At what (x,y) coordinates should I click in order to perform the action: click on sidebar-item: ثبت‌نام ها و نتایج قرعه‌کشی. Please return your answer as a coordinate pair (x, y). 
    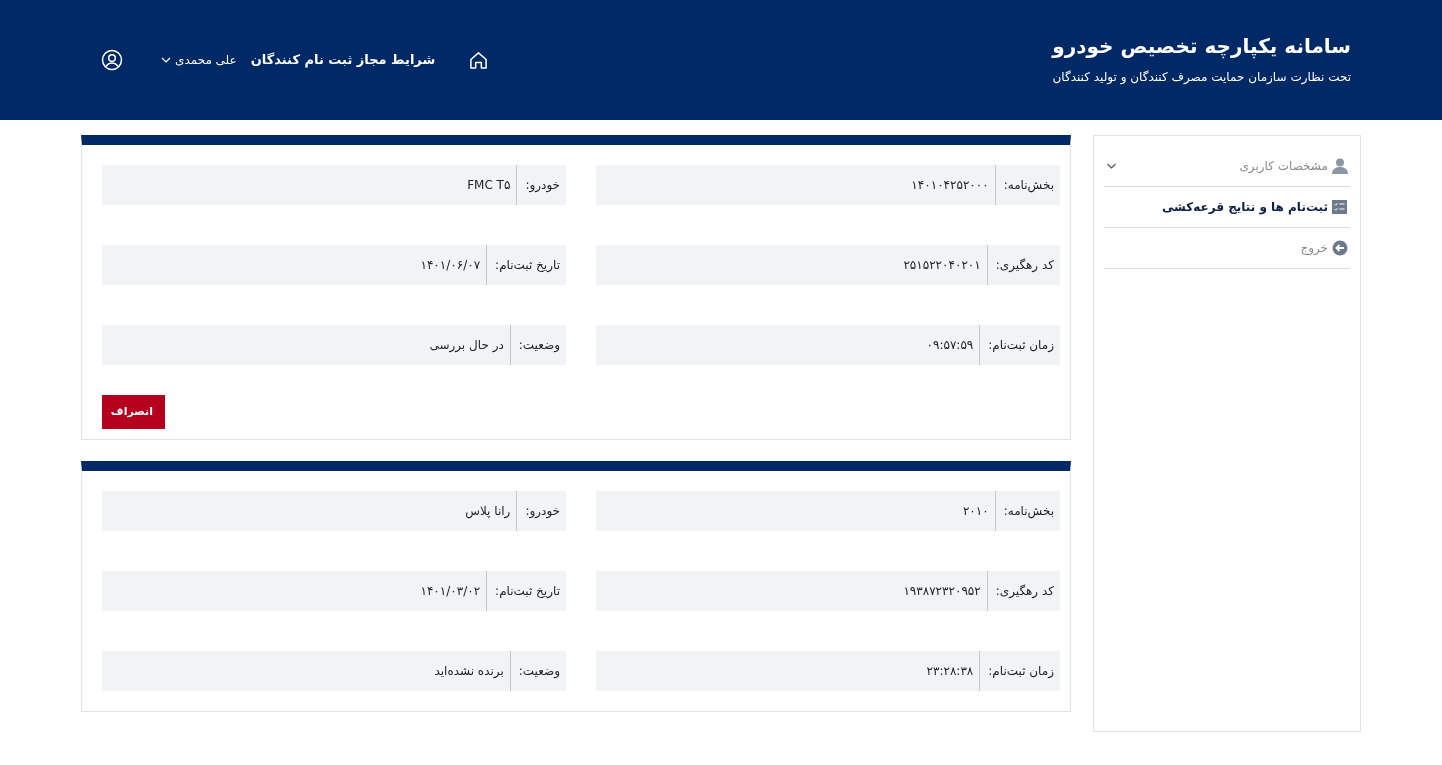
    Looking at the image, I should click on (1227, 207).